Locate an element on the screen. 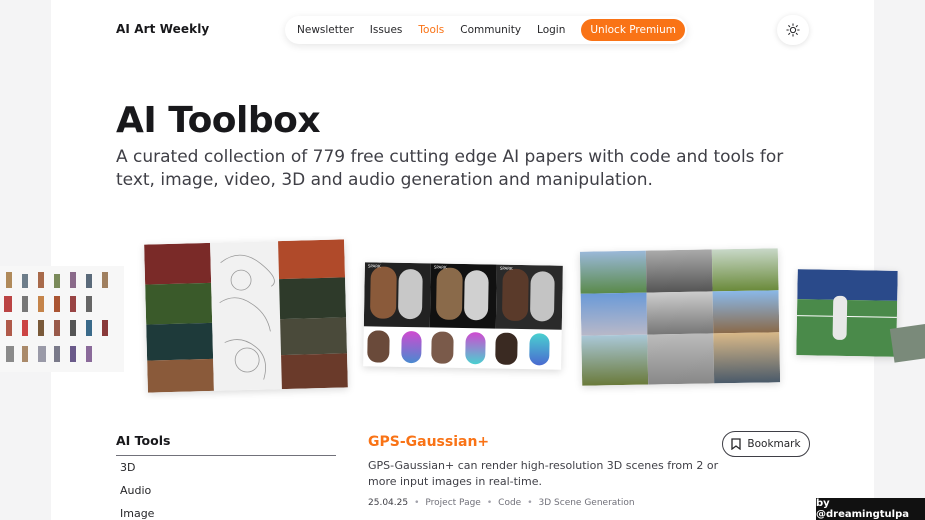 Image resolution: width=925 pixels, height=520 pixels. tool-title: GPS-Gaussian+ is located at coordinates (428, 442).